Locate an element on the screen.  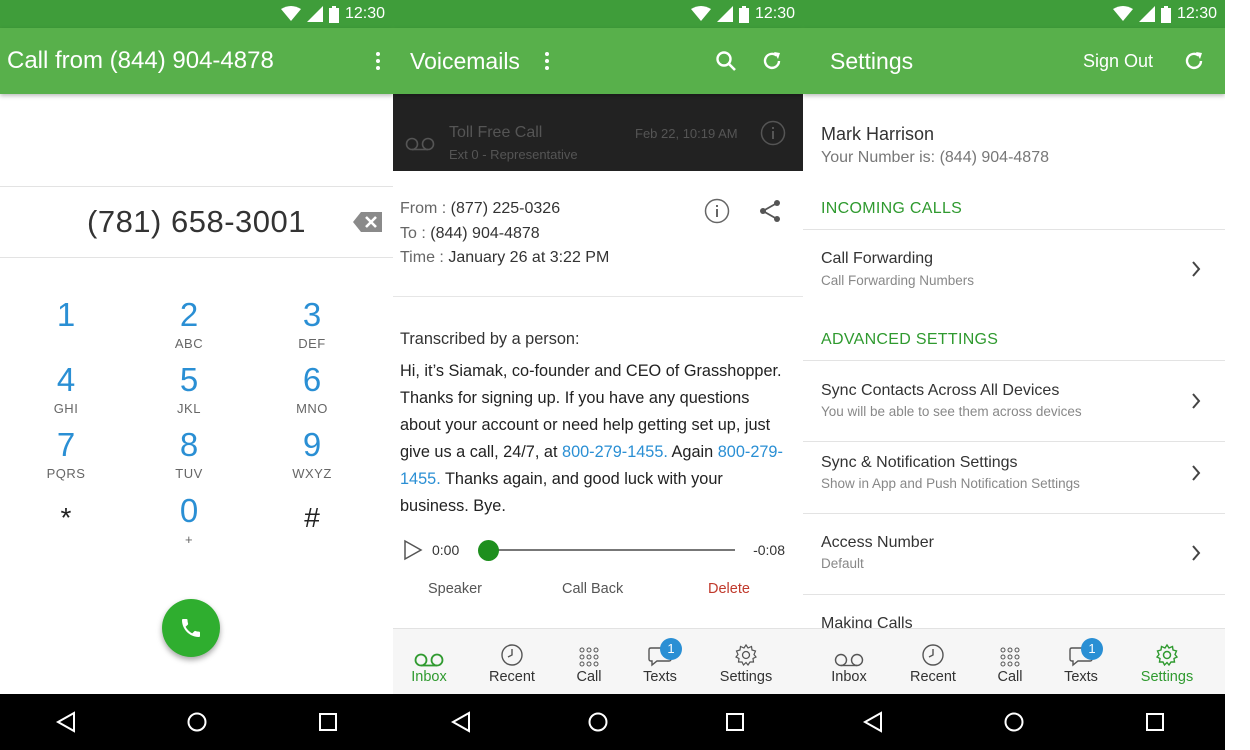
texts-badge: 1 is located at coordinates (671, 649).